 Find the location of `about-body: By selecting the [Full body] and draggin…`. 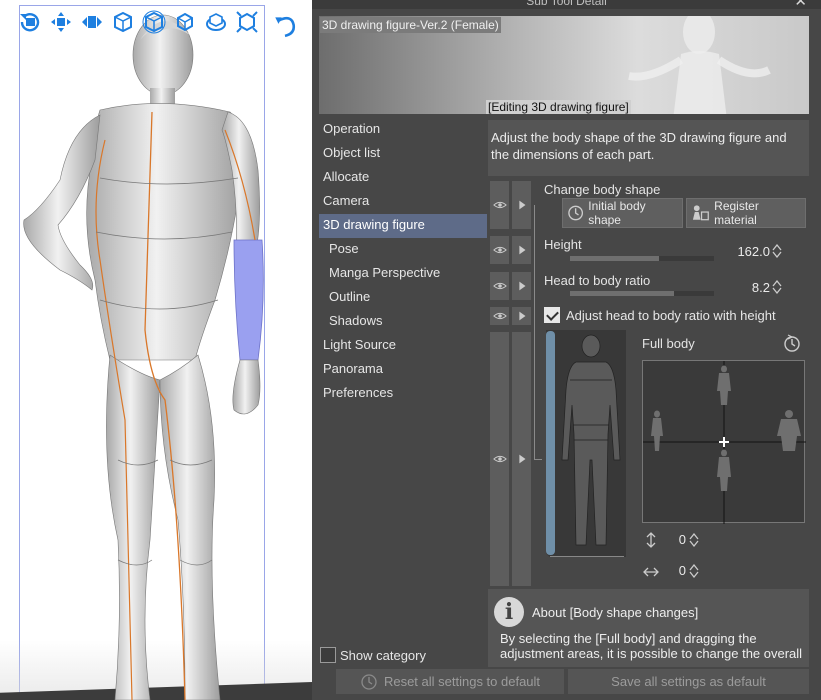

about-body: By selecting the [Full body] and draggin… is located at coordinates (651, 646).